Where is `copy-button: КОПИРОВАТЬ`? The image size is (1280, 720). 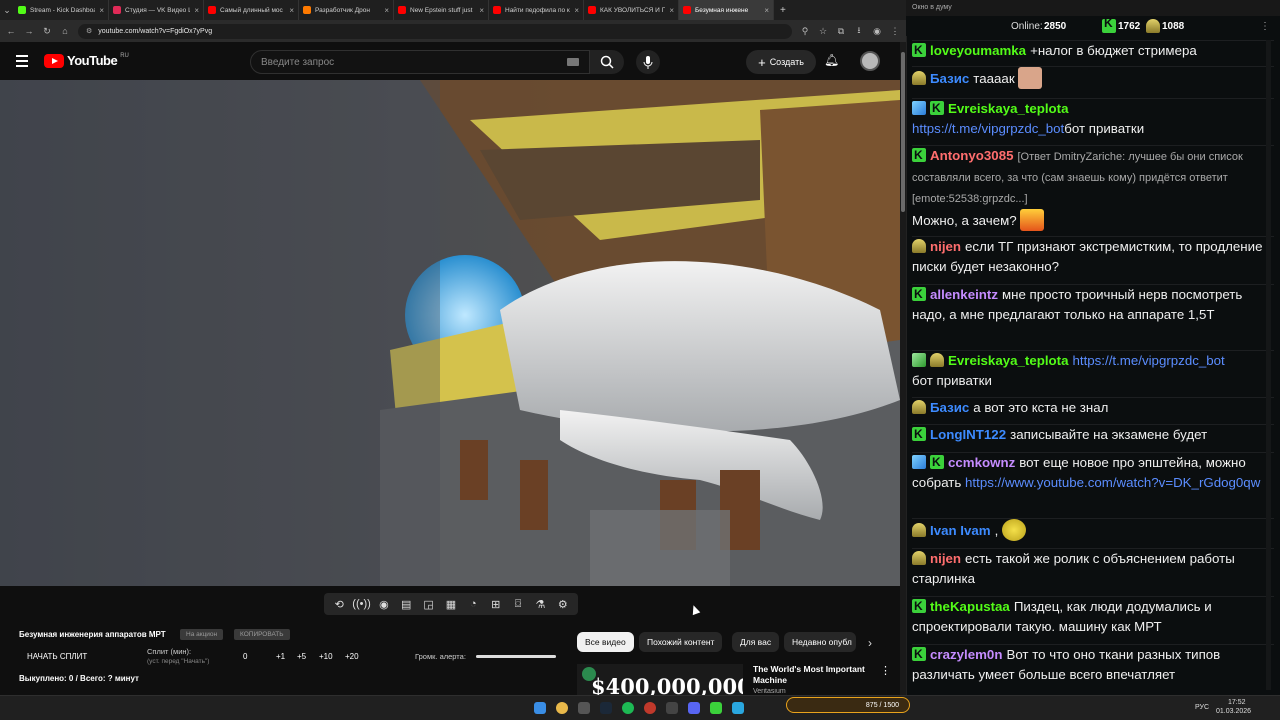
copy-button: КОПИРОВАТЬ is located at coordinates (262, 634).